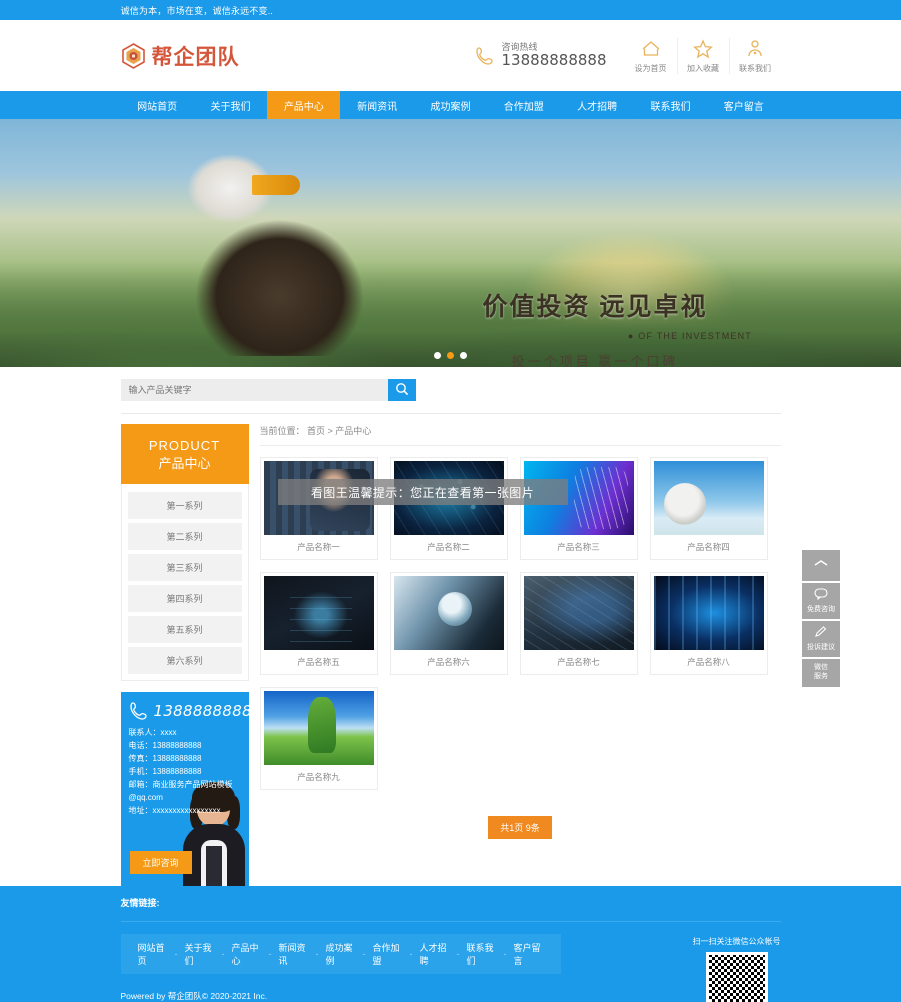 The height and width of the screenshot is (1002, 901). I want to click on contact-line-1: 电话：13888888888, so click(165, 746).